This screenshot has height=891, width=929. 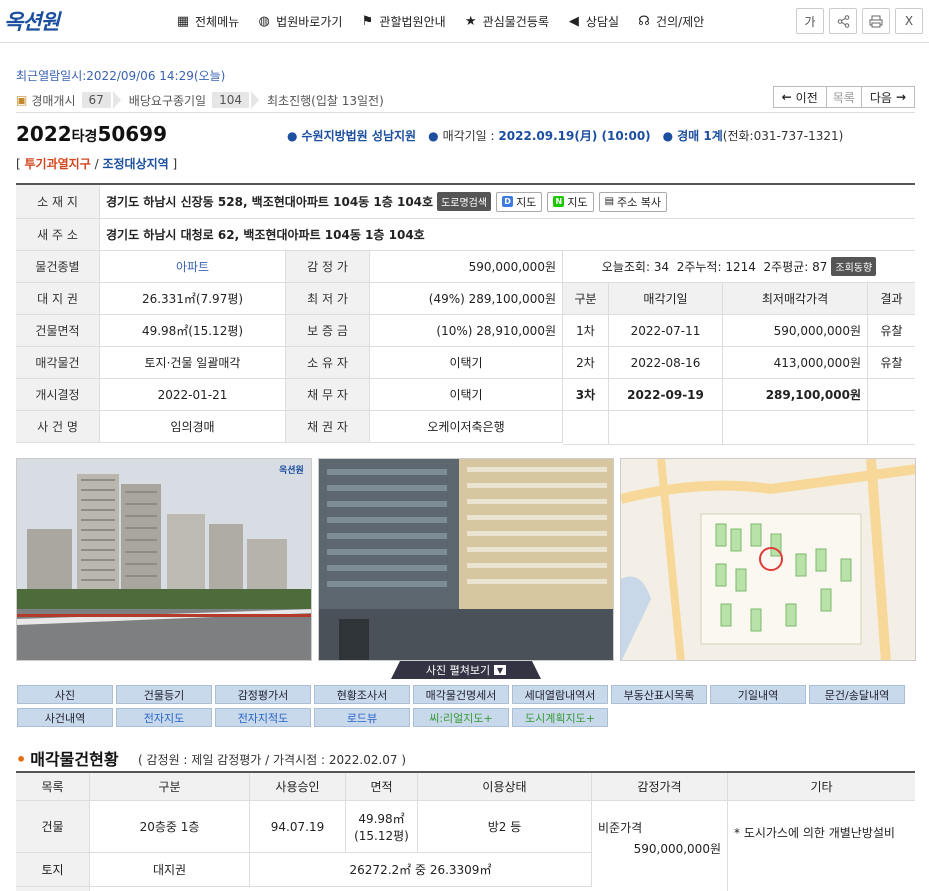 I want to click on doc-button: 사건내역, so click(x=65, y=717).